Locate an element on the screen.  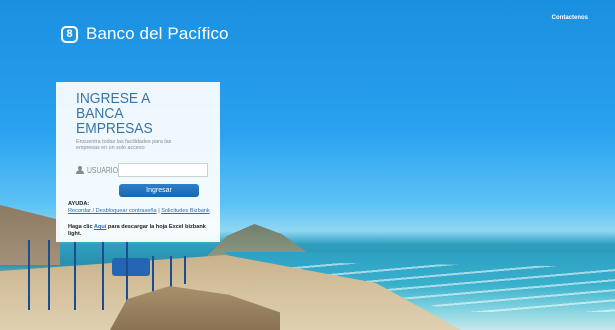
brand-logo: 8 Banco del Pacífico is located at coordinates (145, 34).